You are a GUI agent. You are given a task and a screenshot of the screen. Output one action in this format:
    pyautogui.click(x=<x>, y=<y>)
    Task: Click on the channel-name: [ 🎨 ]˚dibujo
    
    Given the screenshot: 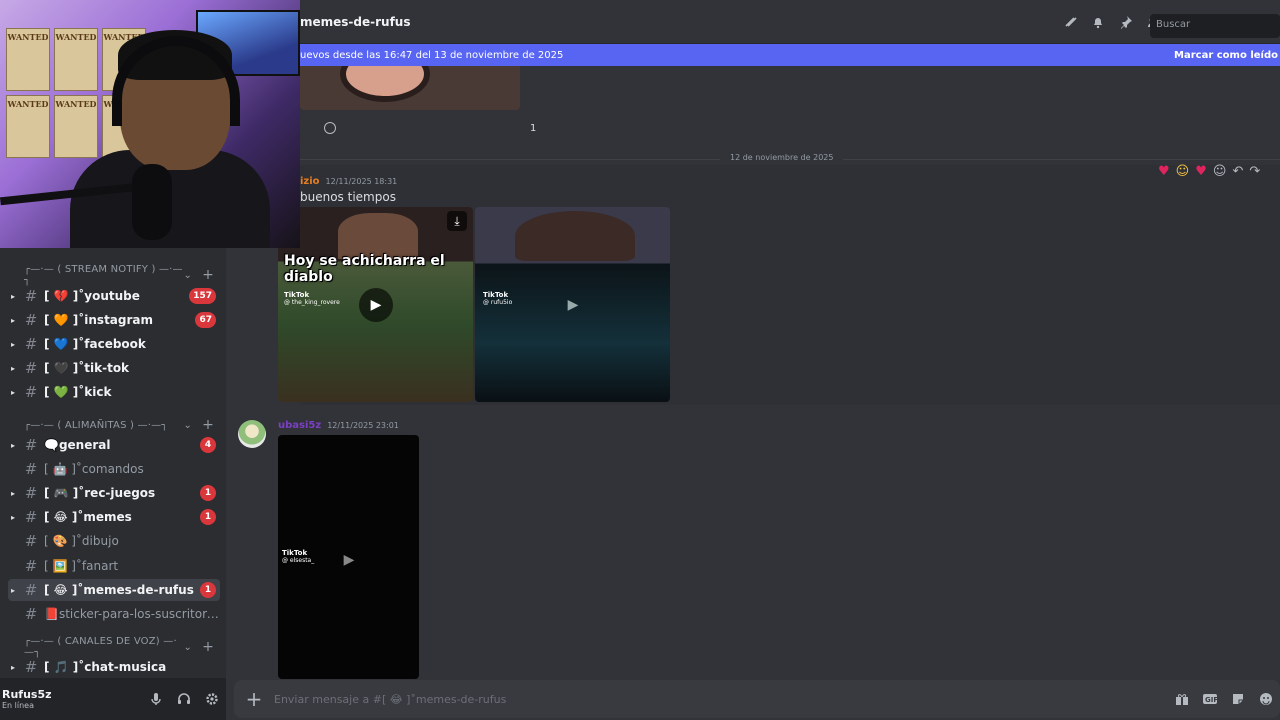 What is the action you would take?
    pyautogui.click(x=81, y=541)
    